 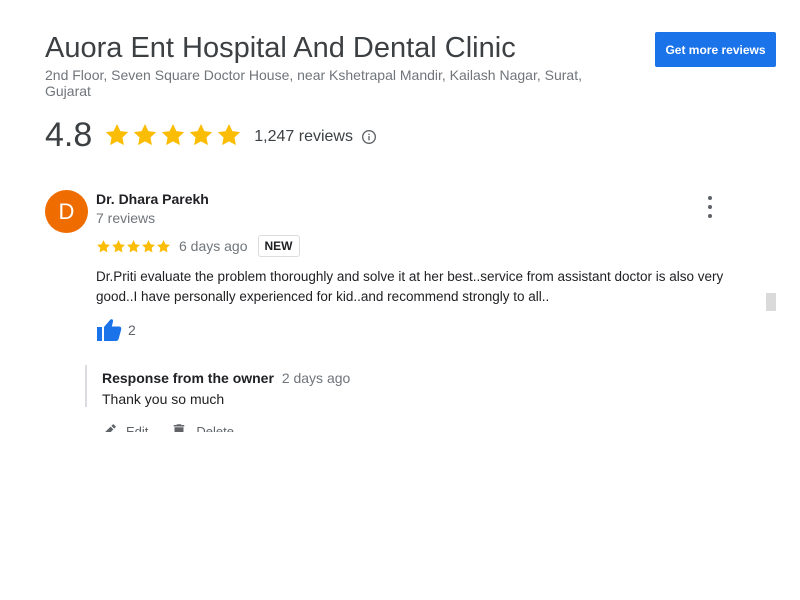 What do you see at coordinates (132, 330) in the screenshot?
I see `like-count: 2` at bounding box center [132, 330].